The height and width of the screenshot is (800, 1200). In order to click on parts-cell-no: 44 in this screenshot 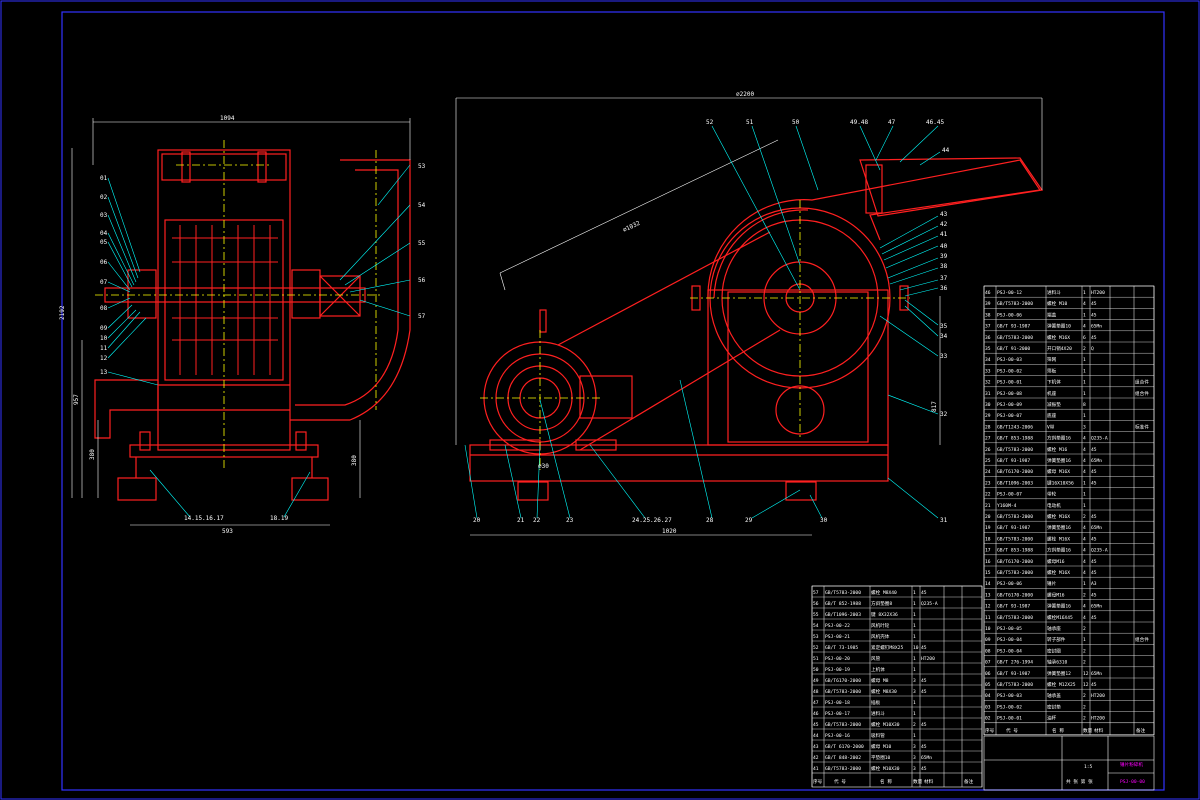, I will do `click(816, 736)`.